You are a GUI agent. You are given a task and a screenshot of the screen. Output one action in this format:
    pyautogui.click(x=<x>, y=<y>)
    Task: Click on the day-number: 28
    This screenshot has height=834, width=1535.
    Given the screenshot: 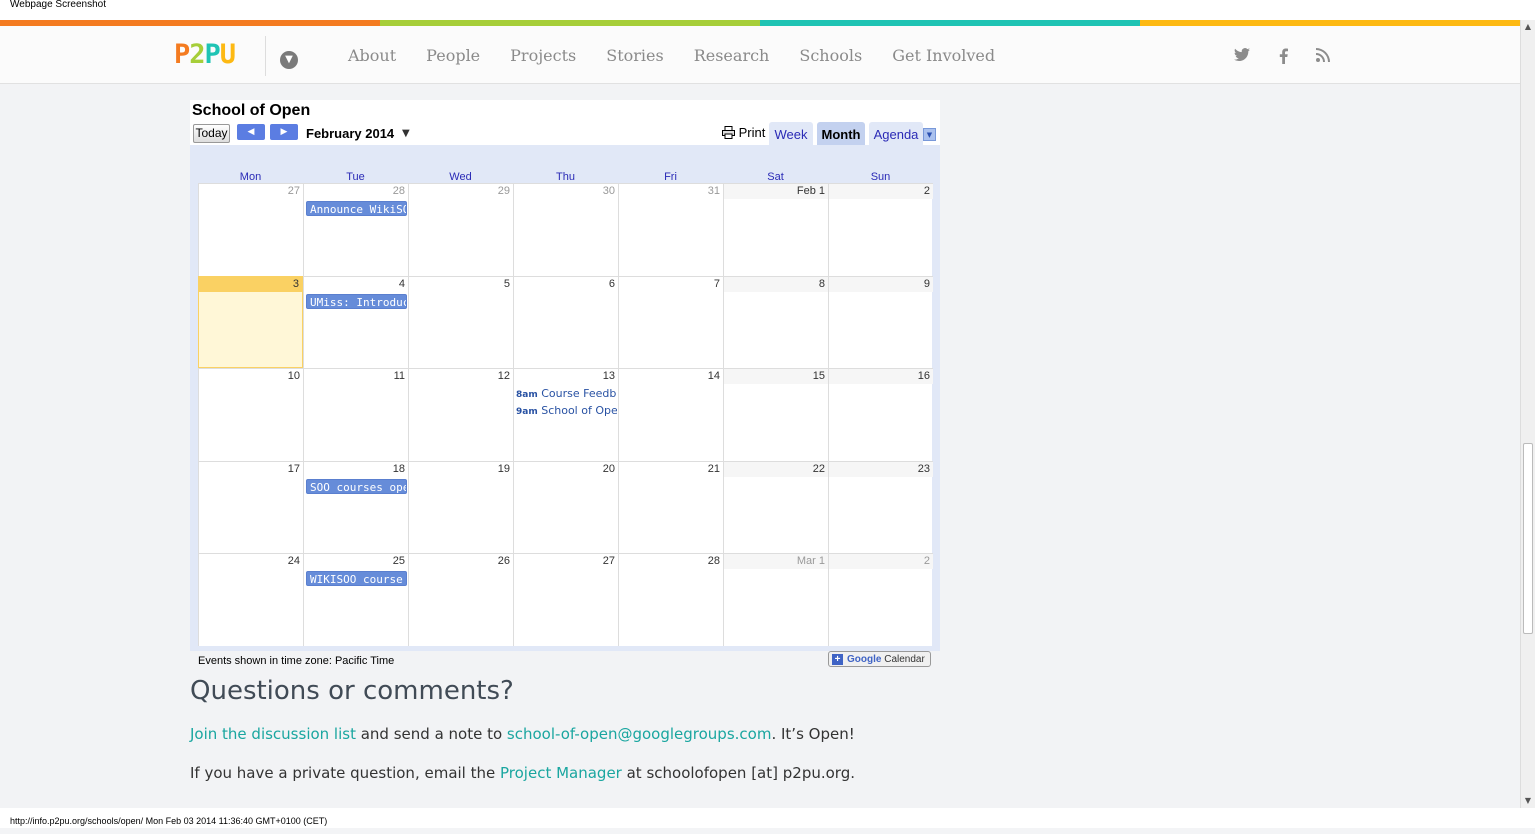 What is the action you would take?
    pyautogui.click(x=713, y=561)
    